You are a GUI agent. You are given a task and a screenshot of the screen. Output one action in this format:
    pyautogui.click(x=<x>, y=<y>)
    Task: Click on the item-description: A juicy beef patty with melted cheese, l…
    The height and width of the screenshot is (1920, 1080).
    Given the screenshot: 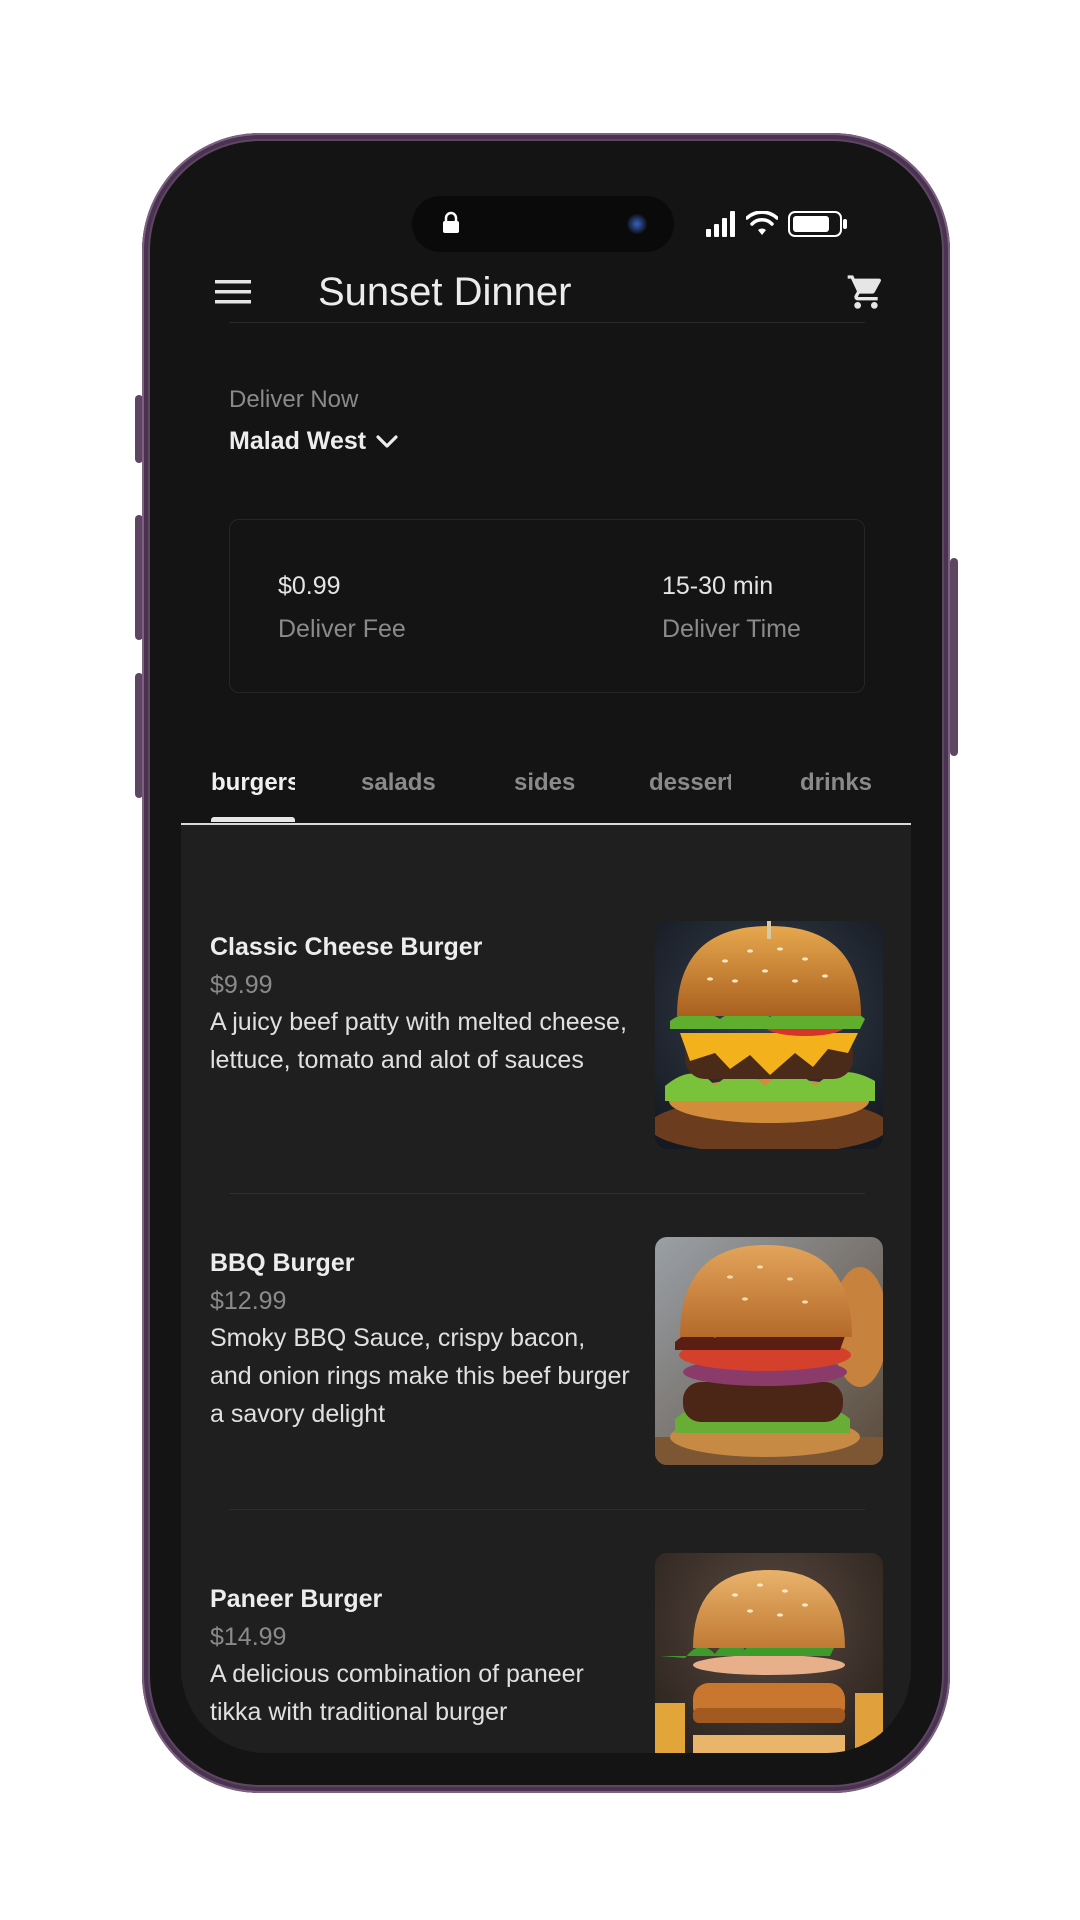 What is the action you would take?
    pyautogui.click(x=418, y=1041)
    